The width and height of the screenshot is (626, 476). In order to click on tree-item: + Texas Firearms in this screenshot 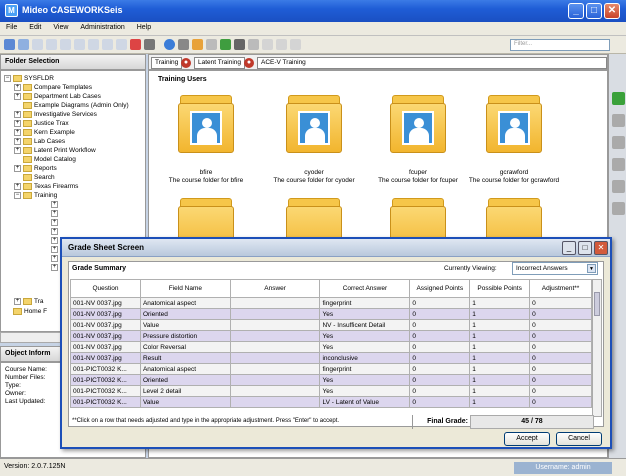, I will do `click(46, 186)`.